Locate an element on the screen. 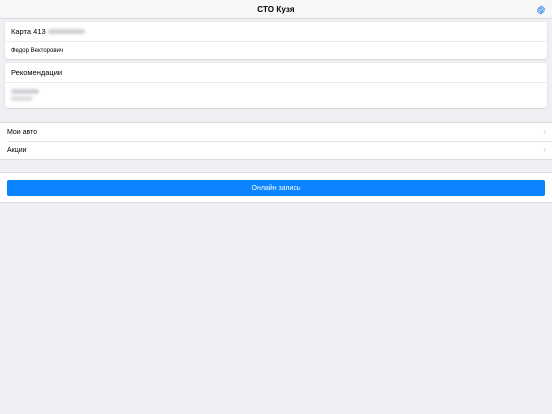  action-section: Онлайн запись is located at coordinates (276, 187).